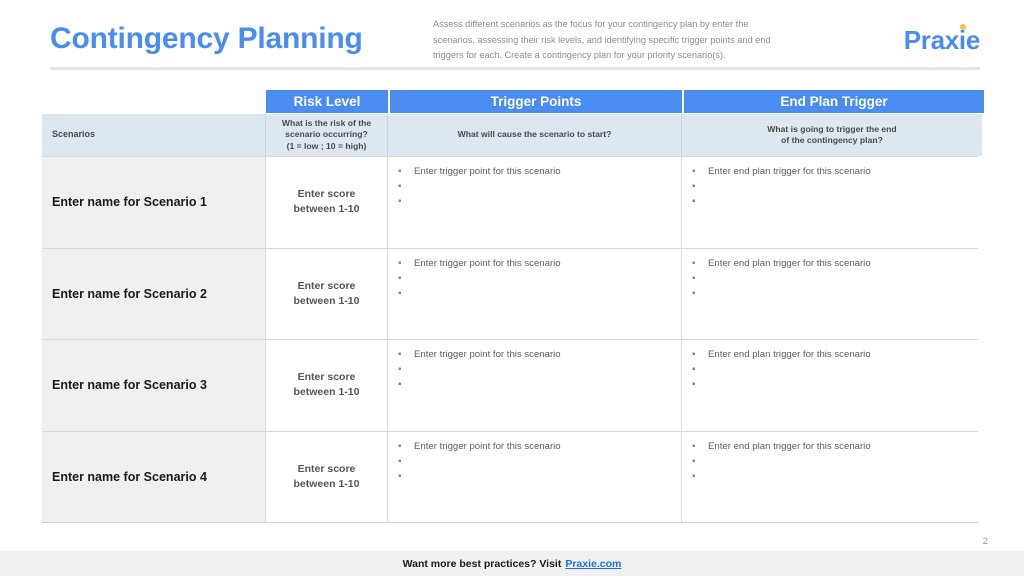 The image size is (1024, 576). I want to click on scenario-name-cell: Enter name for Scenario 3, so click(154, 385).